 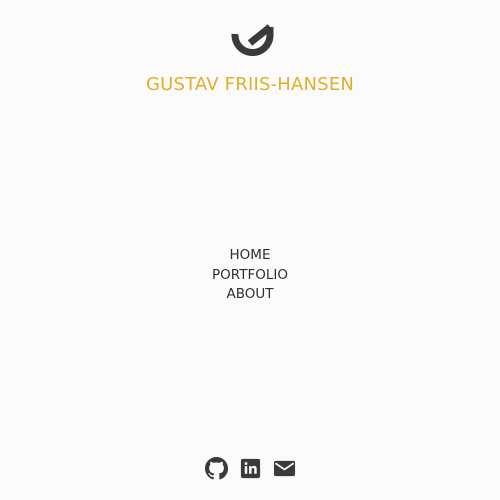 I want to click on nav-item-home: HOME, so click(x=250, y=256).